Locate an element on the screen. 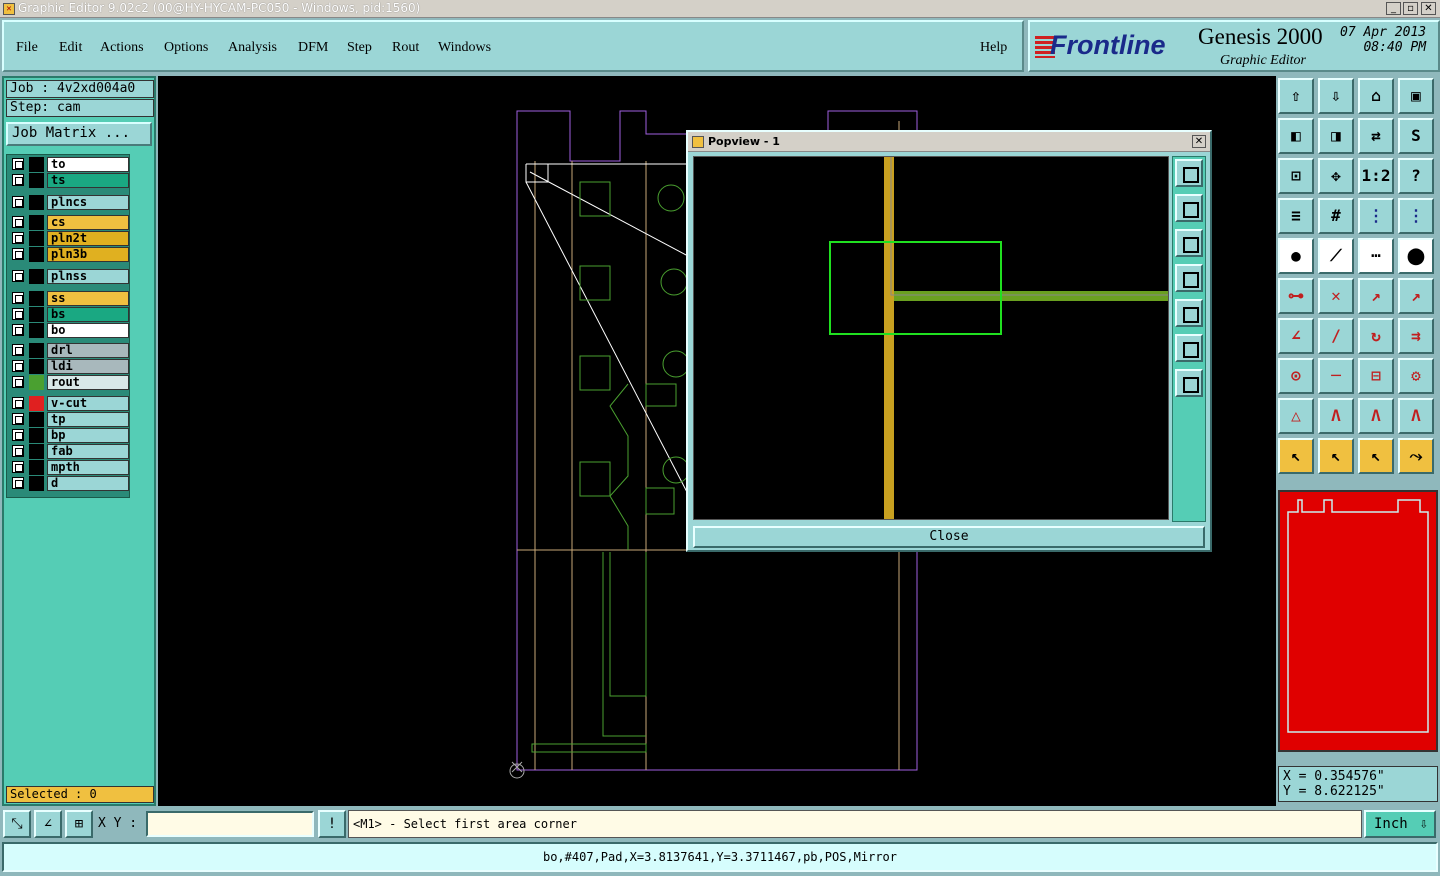 This screenshot has height=876, width=1440. xy-input is located at coordinates (230, 824).